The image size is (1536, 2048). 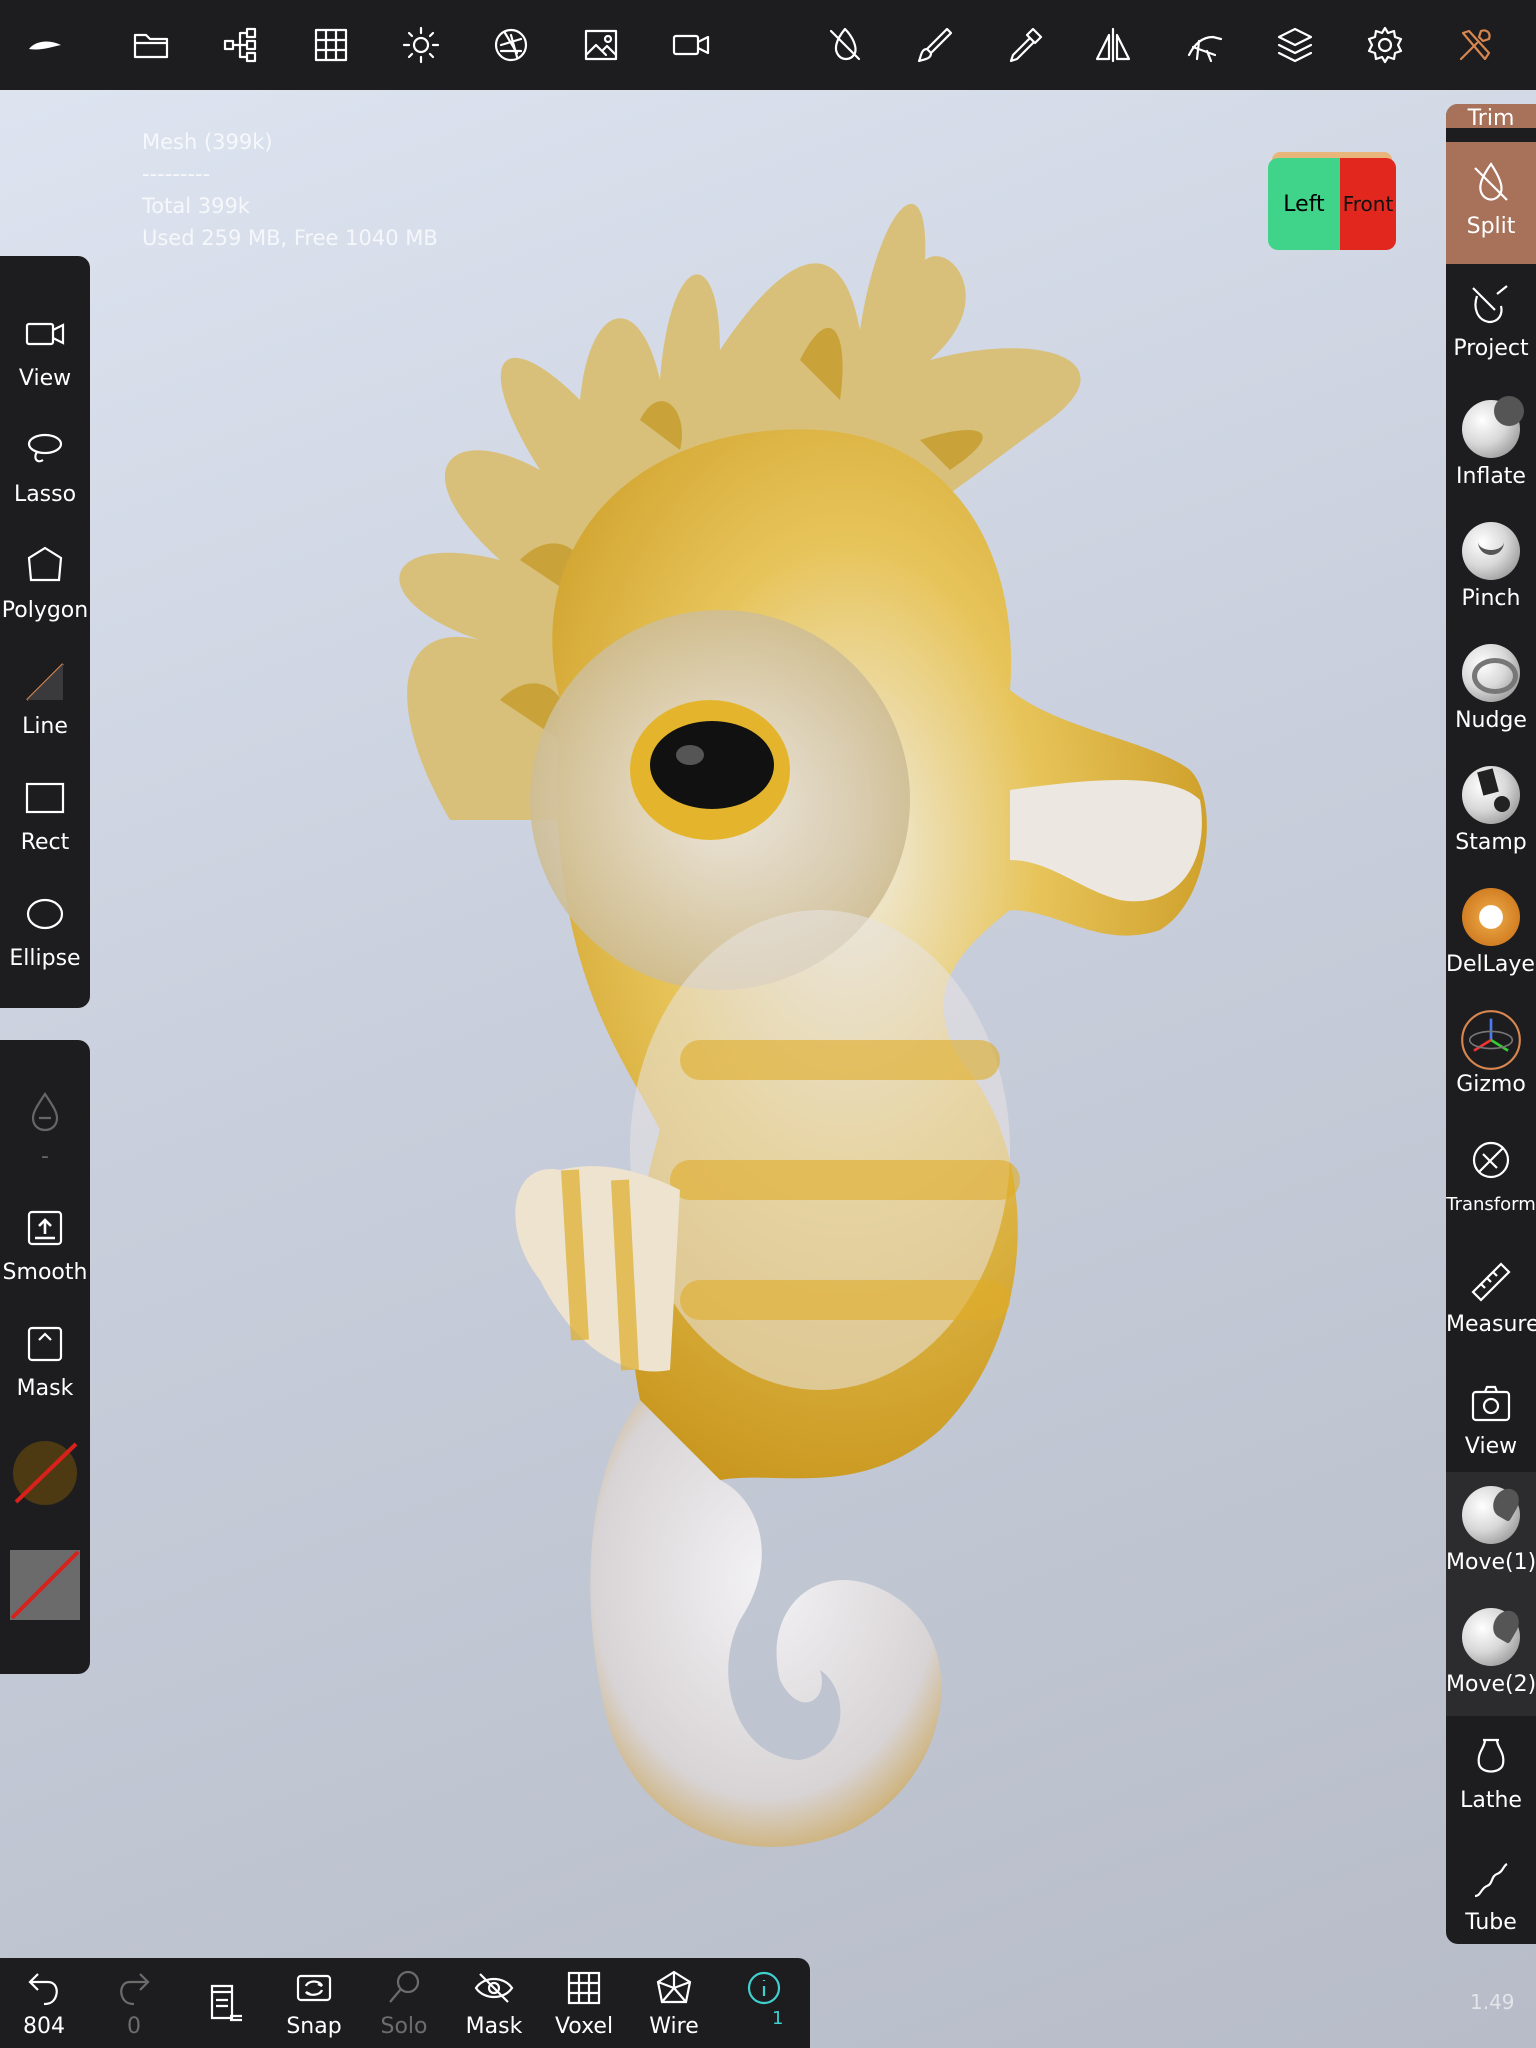 I want to click on undo-icon, so click(x=43, y=1989).